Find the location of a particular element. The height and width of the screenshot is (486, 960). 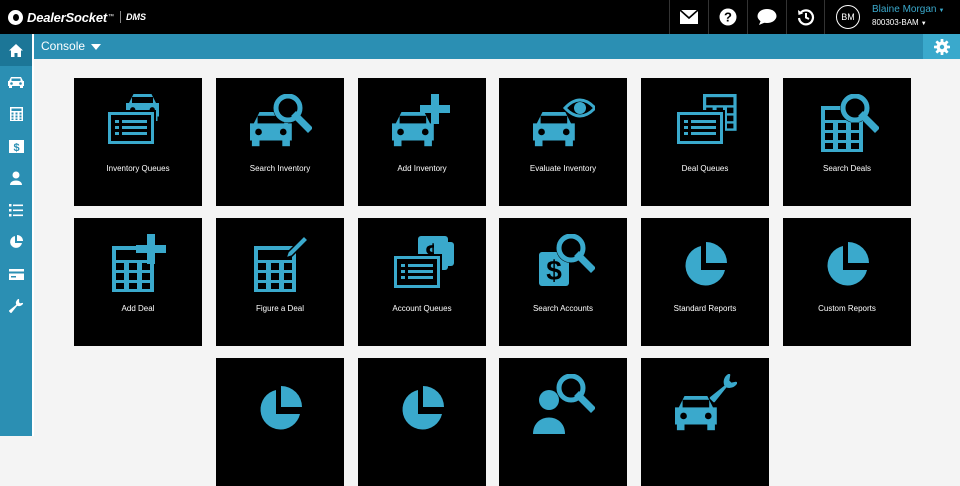

user-info: Blaine Morgan ▼ 800303-BAM ▼ is located at coordinates (908, 17).